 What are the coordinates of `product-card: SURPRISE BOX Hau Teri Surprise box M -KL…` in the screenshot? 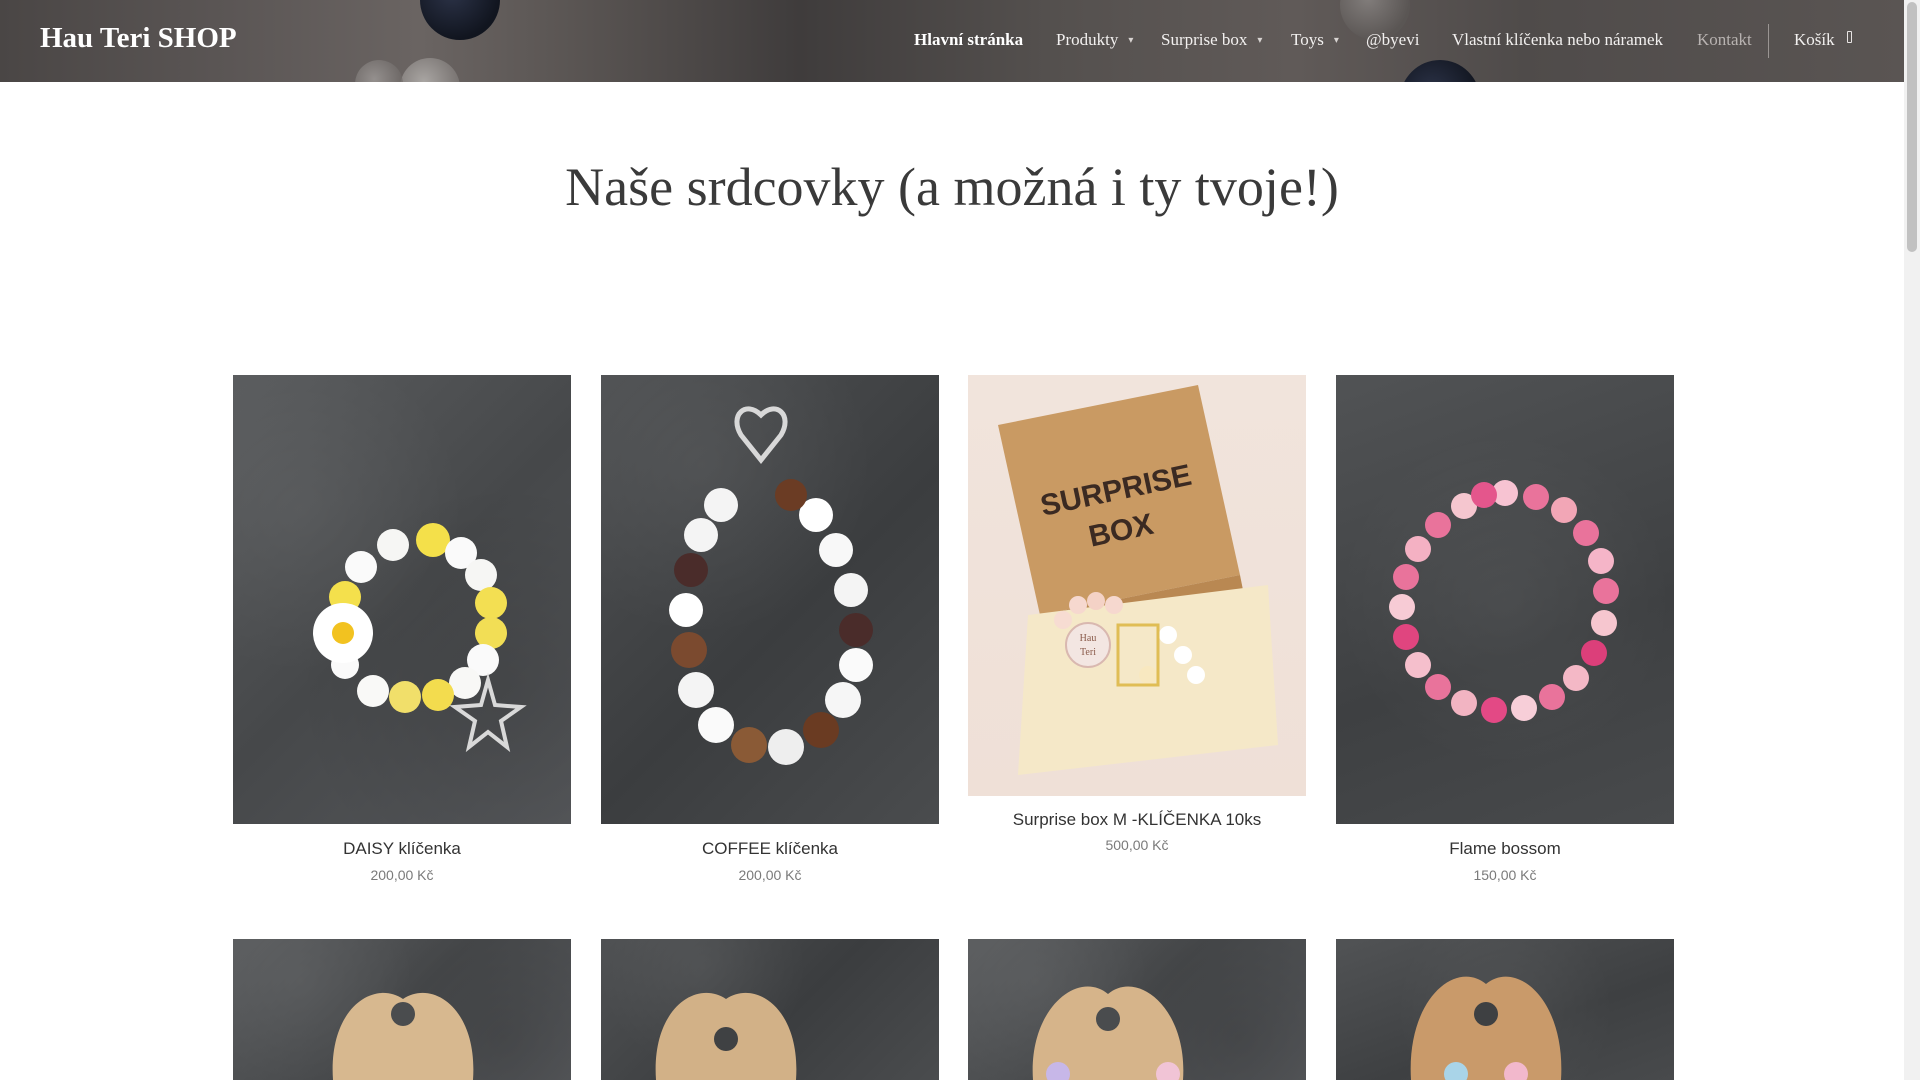 It's located at (1137, 620).